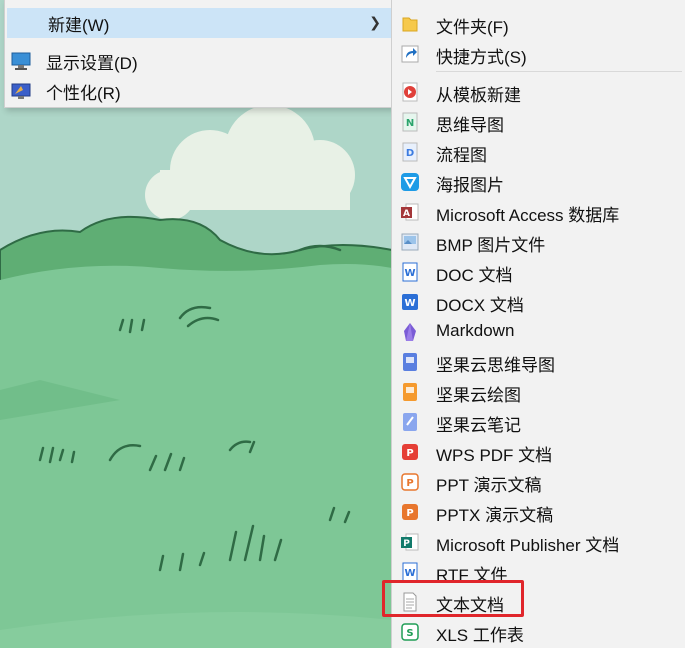 This screenshot has width=685, height=648. What do you see at coordinates (410, 182) in the screenshot?
I see `poster-icon` at bounding box center [410, 182].